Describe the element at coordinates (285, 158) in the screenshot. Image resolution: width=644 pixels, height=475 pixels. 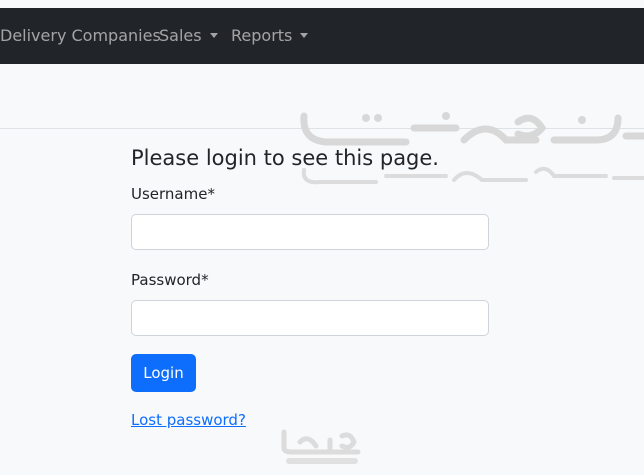
I see `login-title: Please login to see this page.` at that location.